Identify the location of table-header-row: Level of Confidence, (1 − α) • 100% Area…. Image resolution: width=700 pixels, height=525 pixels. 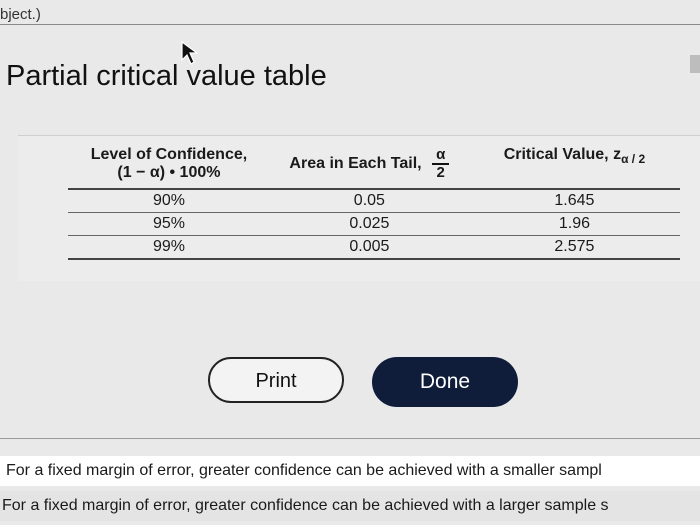
(374, 168).